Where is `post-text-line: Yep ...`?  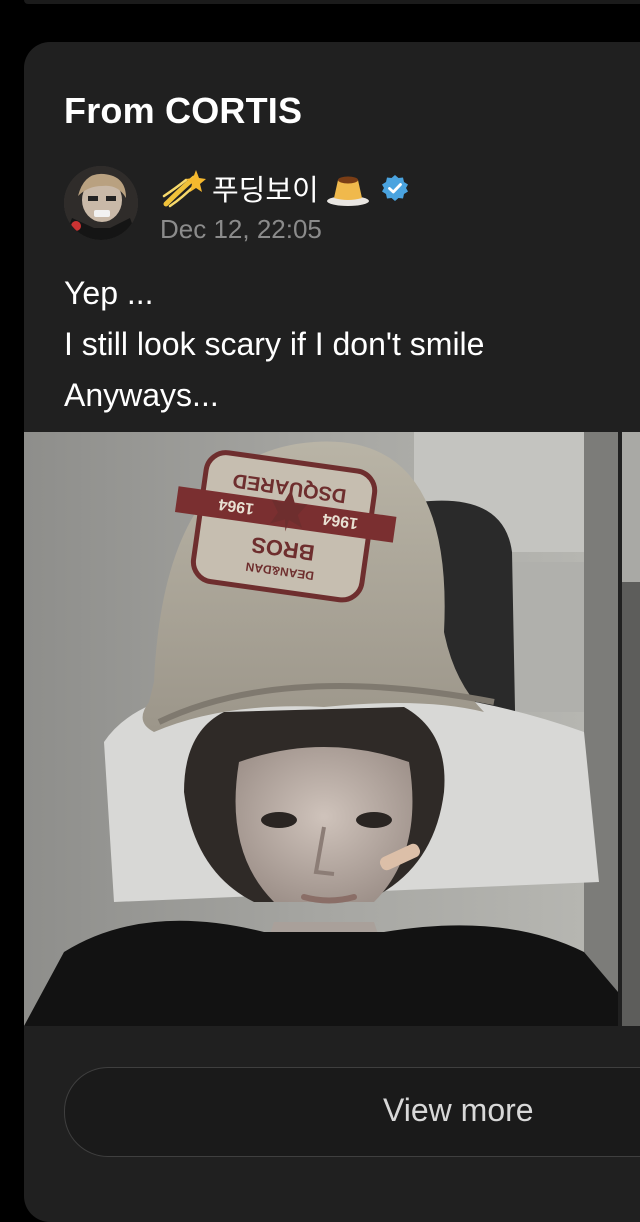
post-text-line: Yep ... is located at coordinates (109, 293).